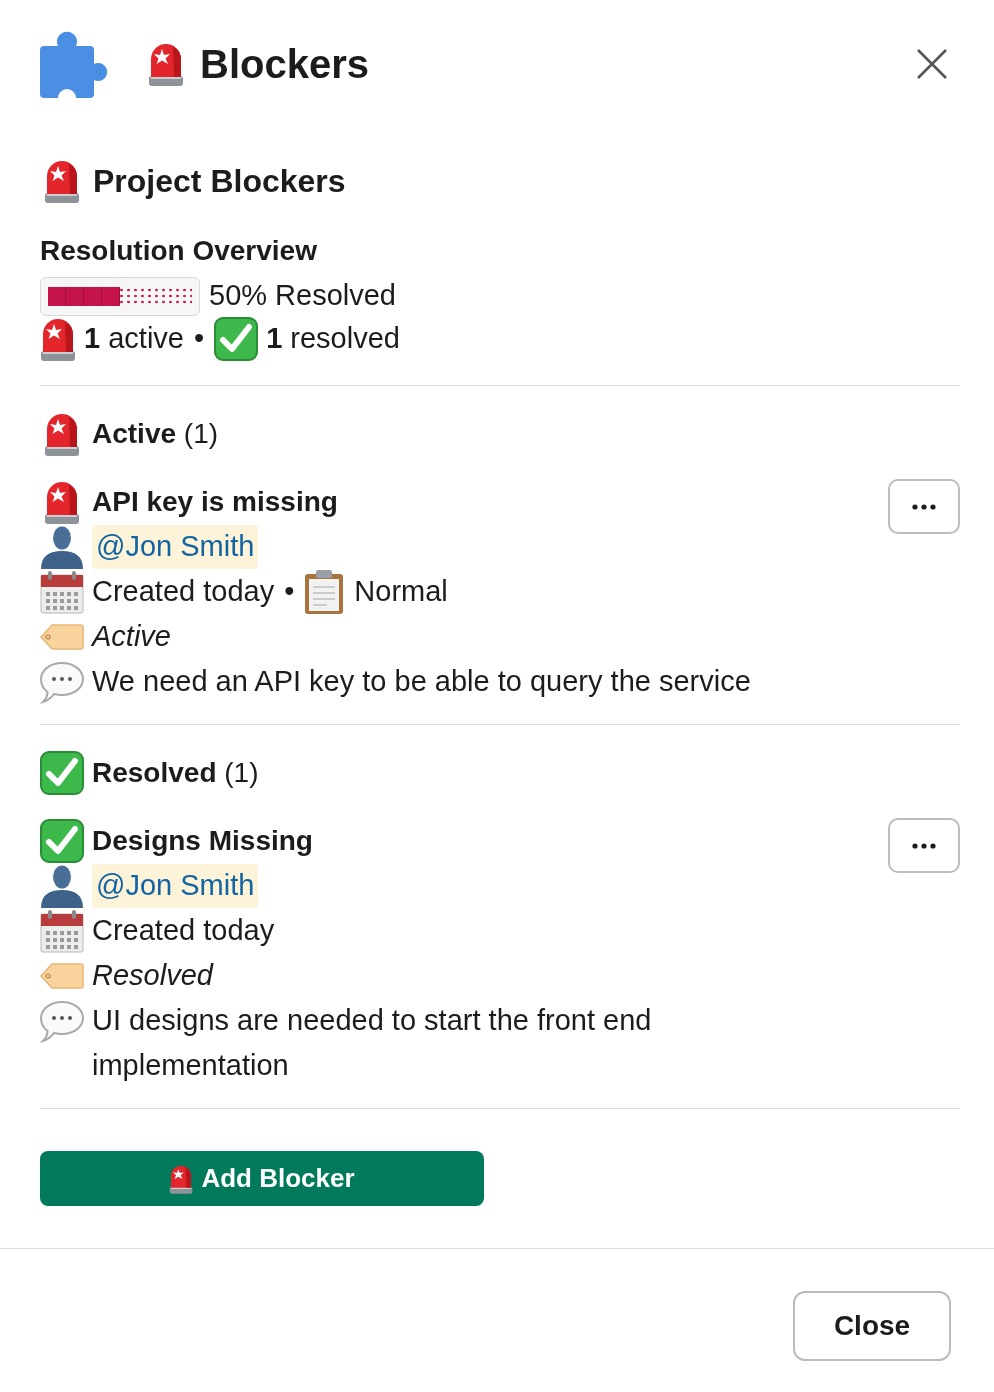 The width and height of the screenshot is (994, 1392). What do you see at coordinates (215, 501) in the screenshot?
I see `item-title: API key is missing` at bounding box center [215, 501].